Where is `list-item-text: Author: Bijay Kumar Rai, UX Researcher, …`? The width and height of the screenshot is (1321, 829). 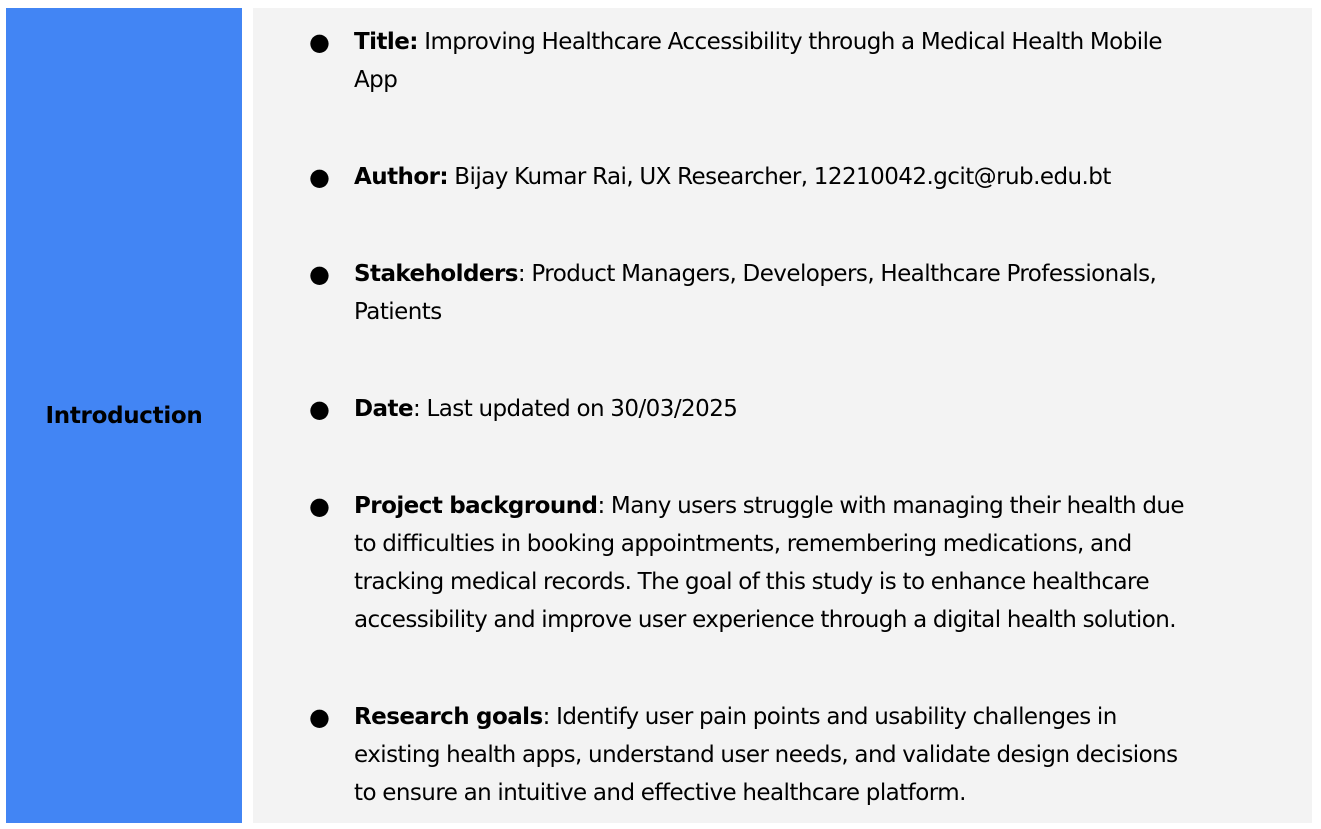 list-item-text: Author: Bijay Kumar Rai, UX Researcher, … is located at coordinates (833, 177).